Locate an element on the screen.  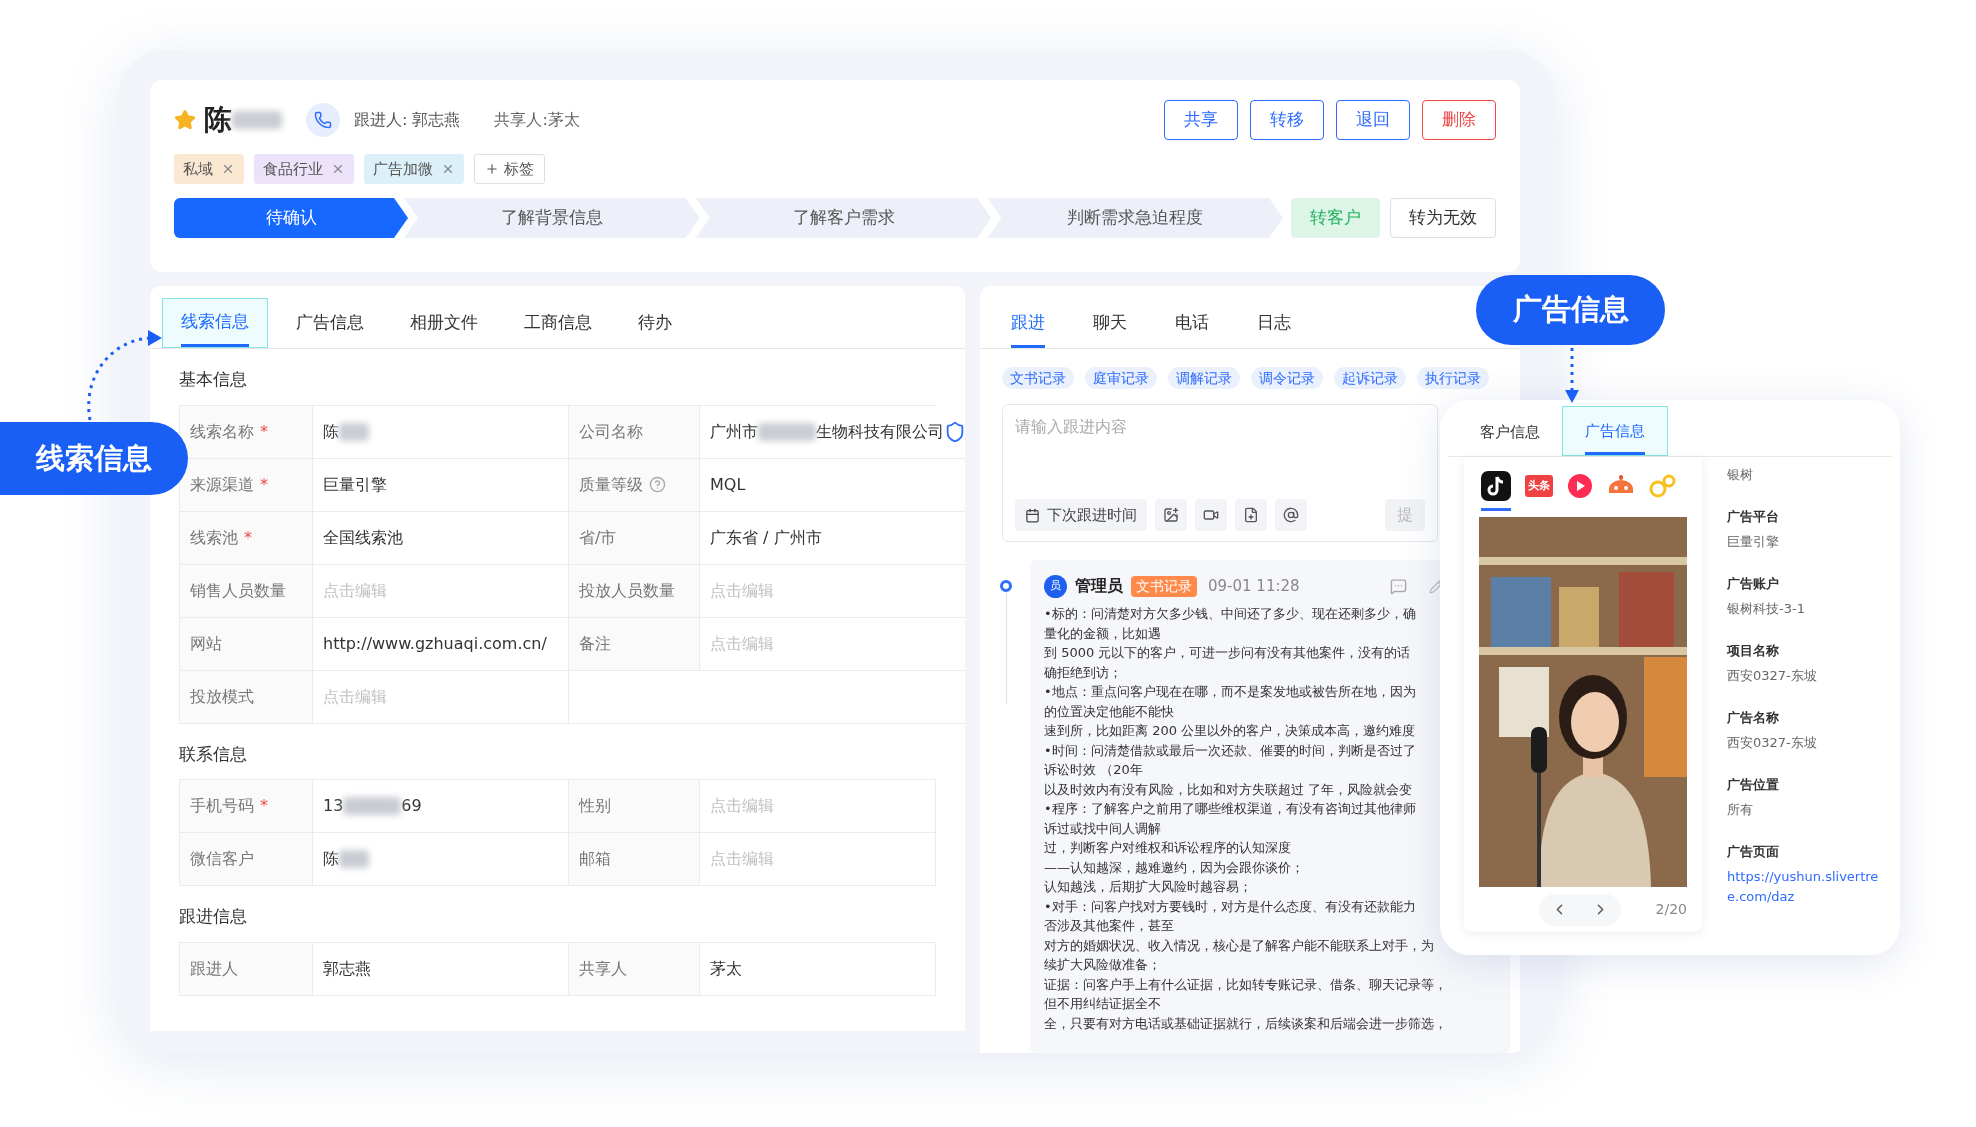
note-time: 09-01 11:28 is located at coordinates (1254, 586).